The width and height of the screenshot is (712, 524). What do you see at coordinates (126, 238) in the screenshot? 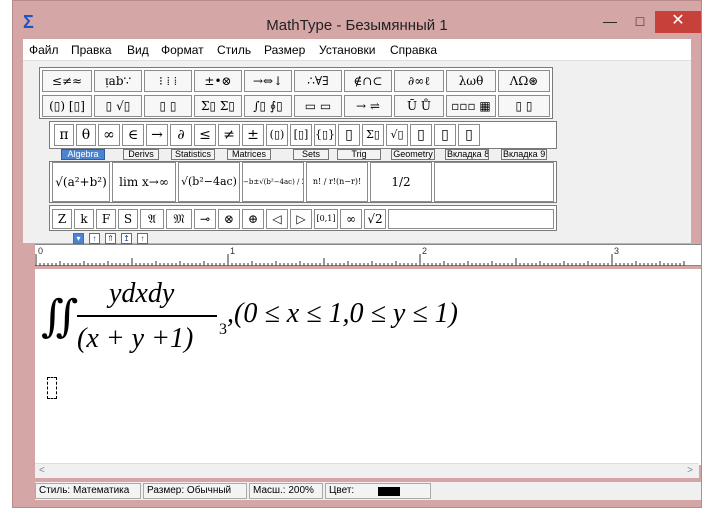
I see `size-button-4: ↥` at bounding box center [126, 238].